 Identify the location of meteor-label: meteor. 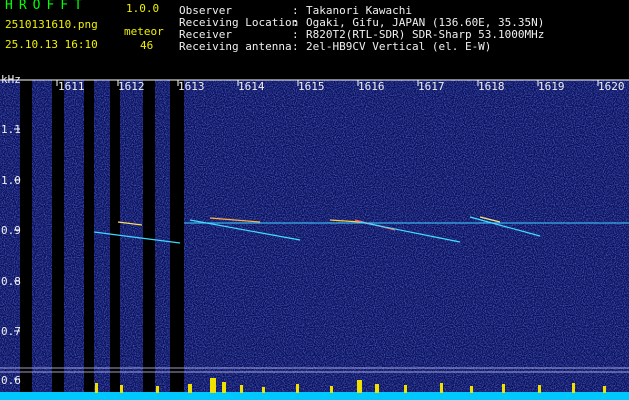
(144, 31).